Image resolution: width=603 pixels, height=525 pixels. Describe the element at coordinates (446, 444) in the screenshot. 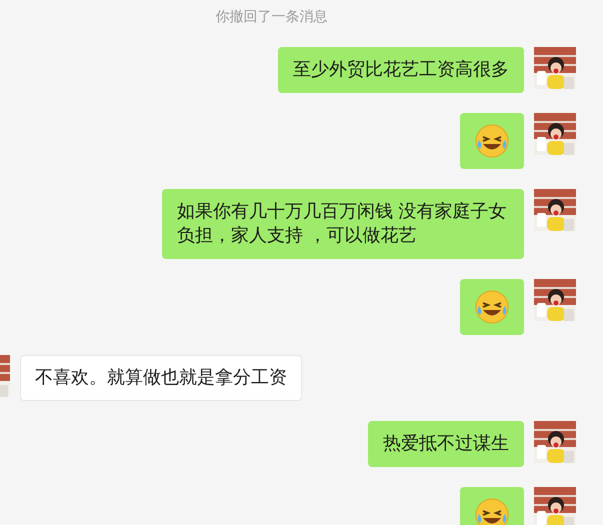

I see `message-bubble: 热爱抵不过谋生` at that location.